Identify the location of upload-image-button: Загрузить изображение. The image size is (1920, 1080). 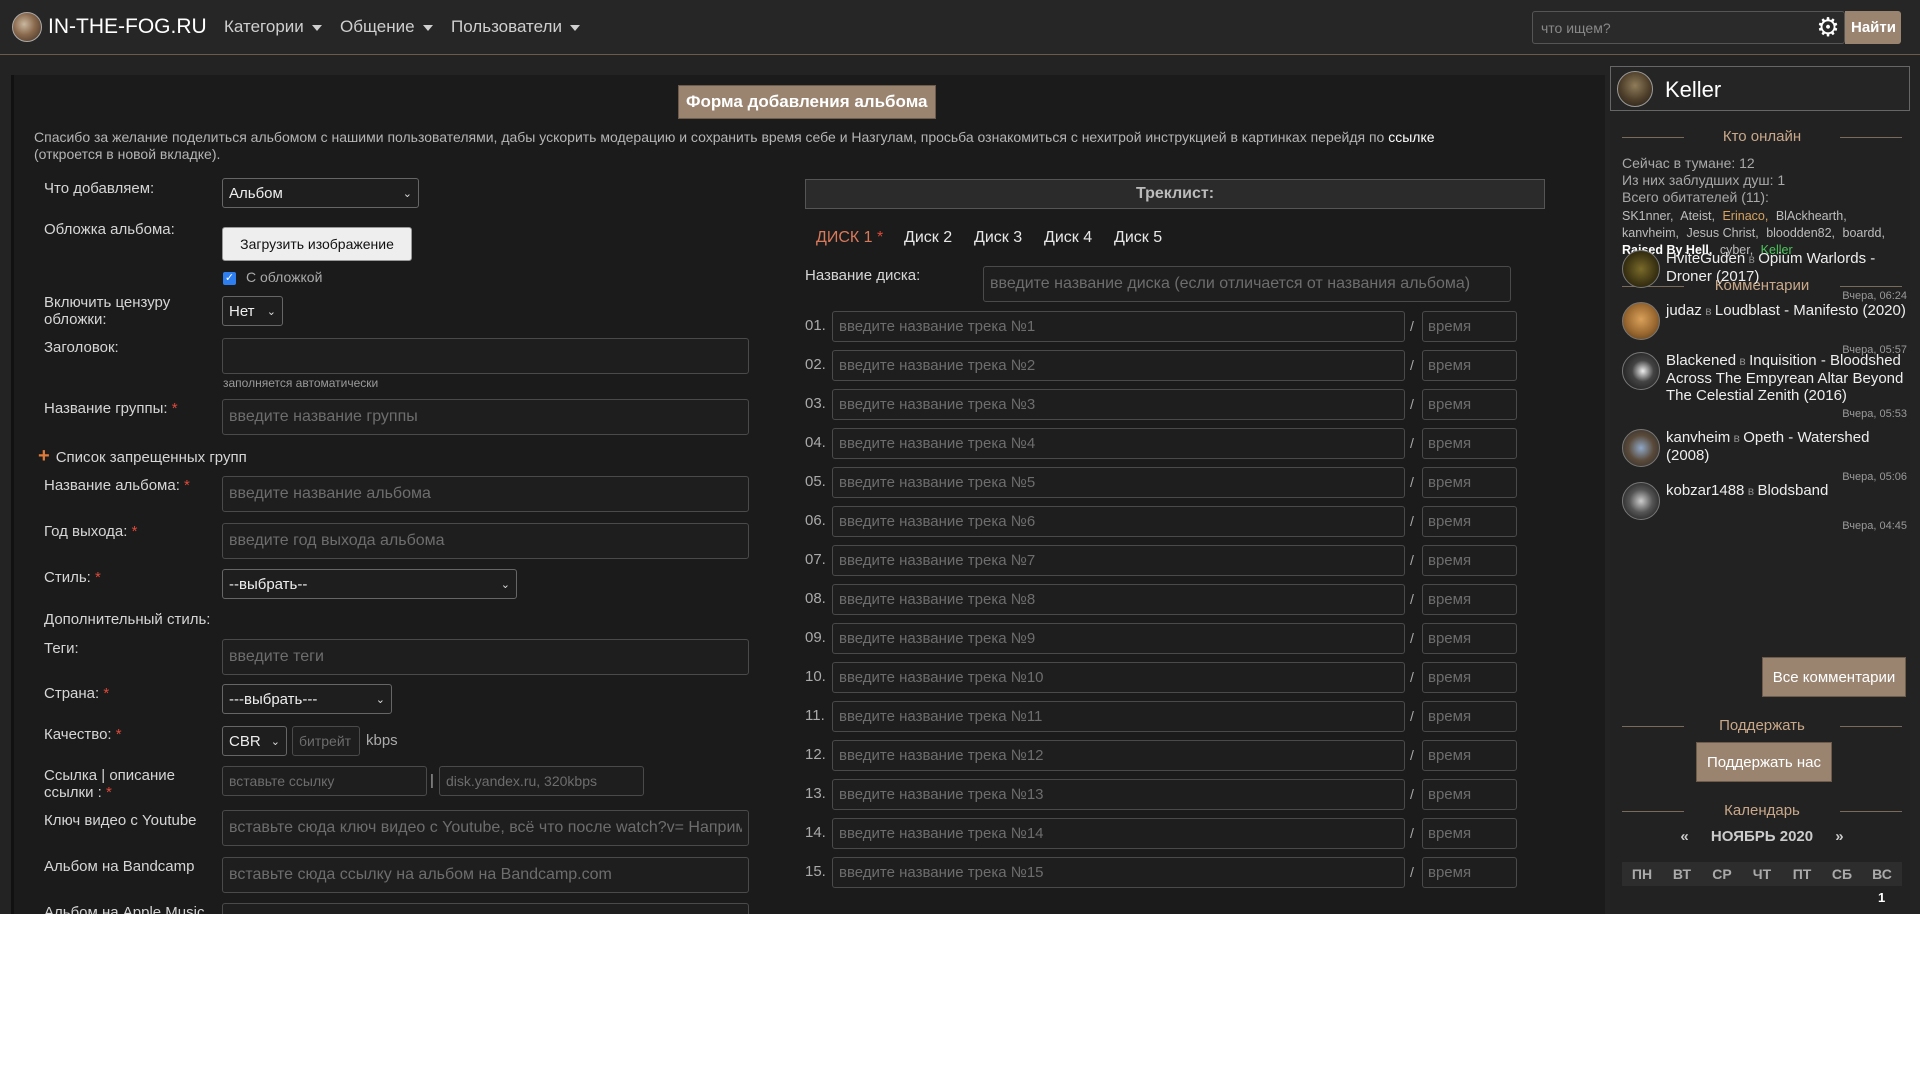
(317, 244).